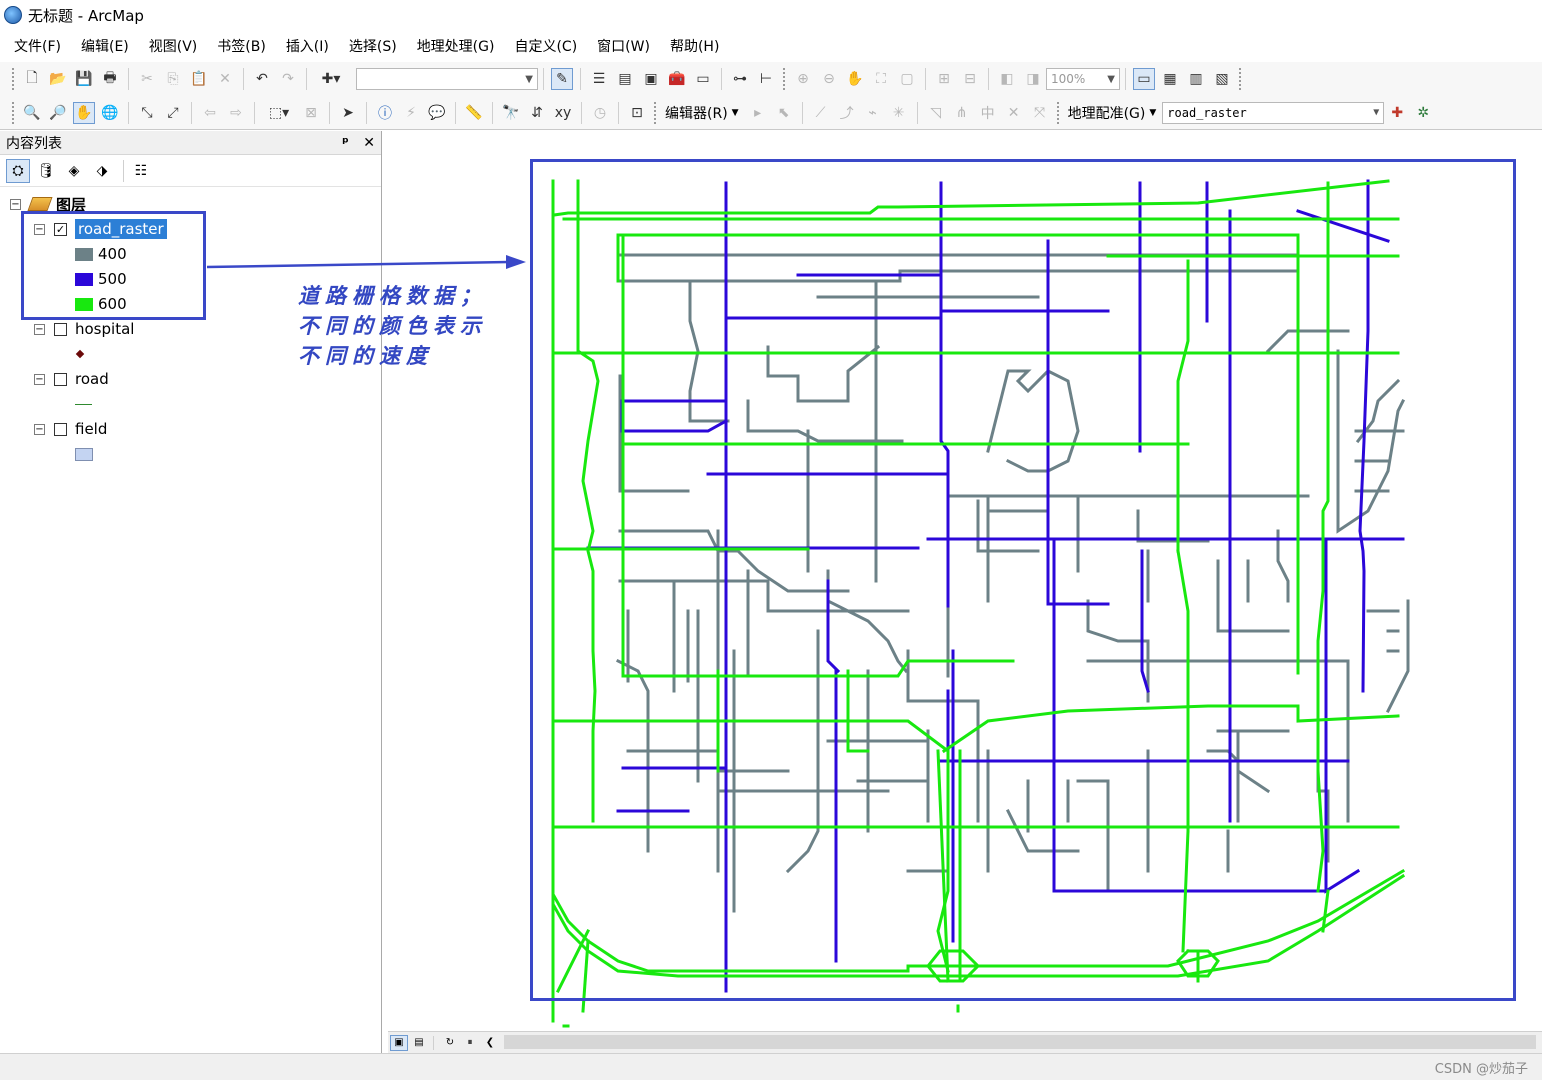  Describe the element at coordinates (907, 79) in the screenshot. I see `zoom-100-icon: ▢` at that location.